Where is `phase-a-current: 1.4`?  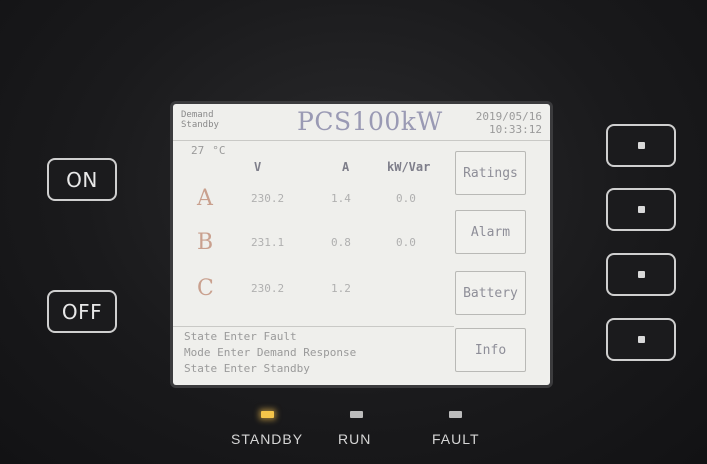 phase-a-current: 1.4 is located at coordinates (341, 198).